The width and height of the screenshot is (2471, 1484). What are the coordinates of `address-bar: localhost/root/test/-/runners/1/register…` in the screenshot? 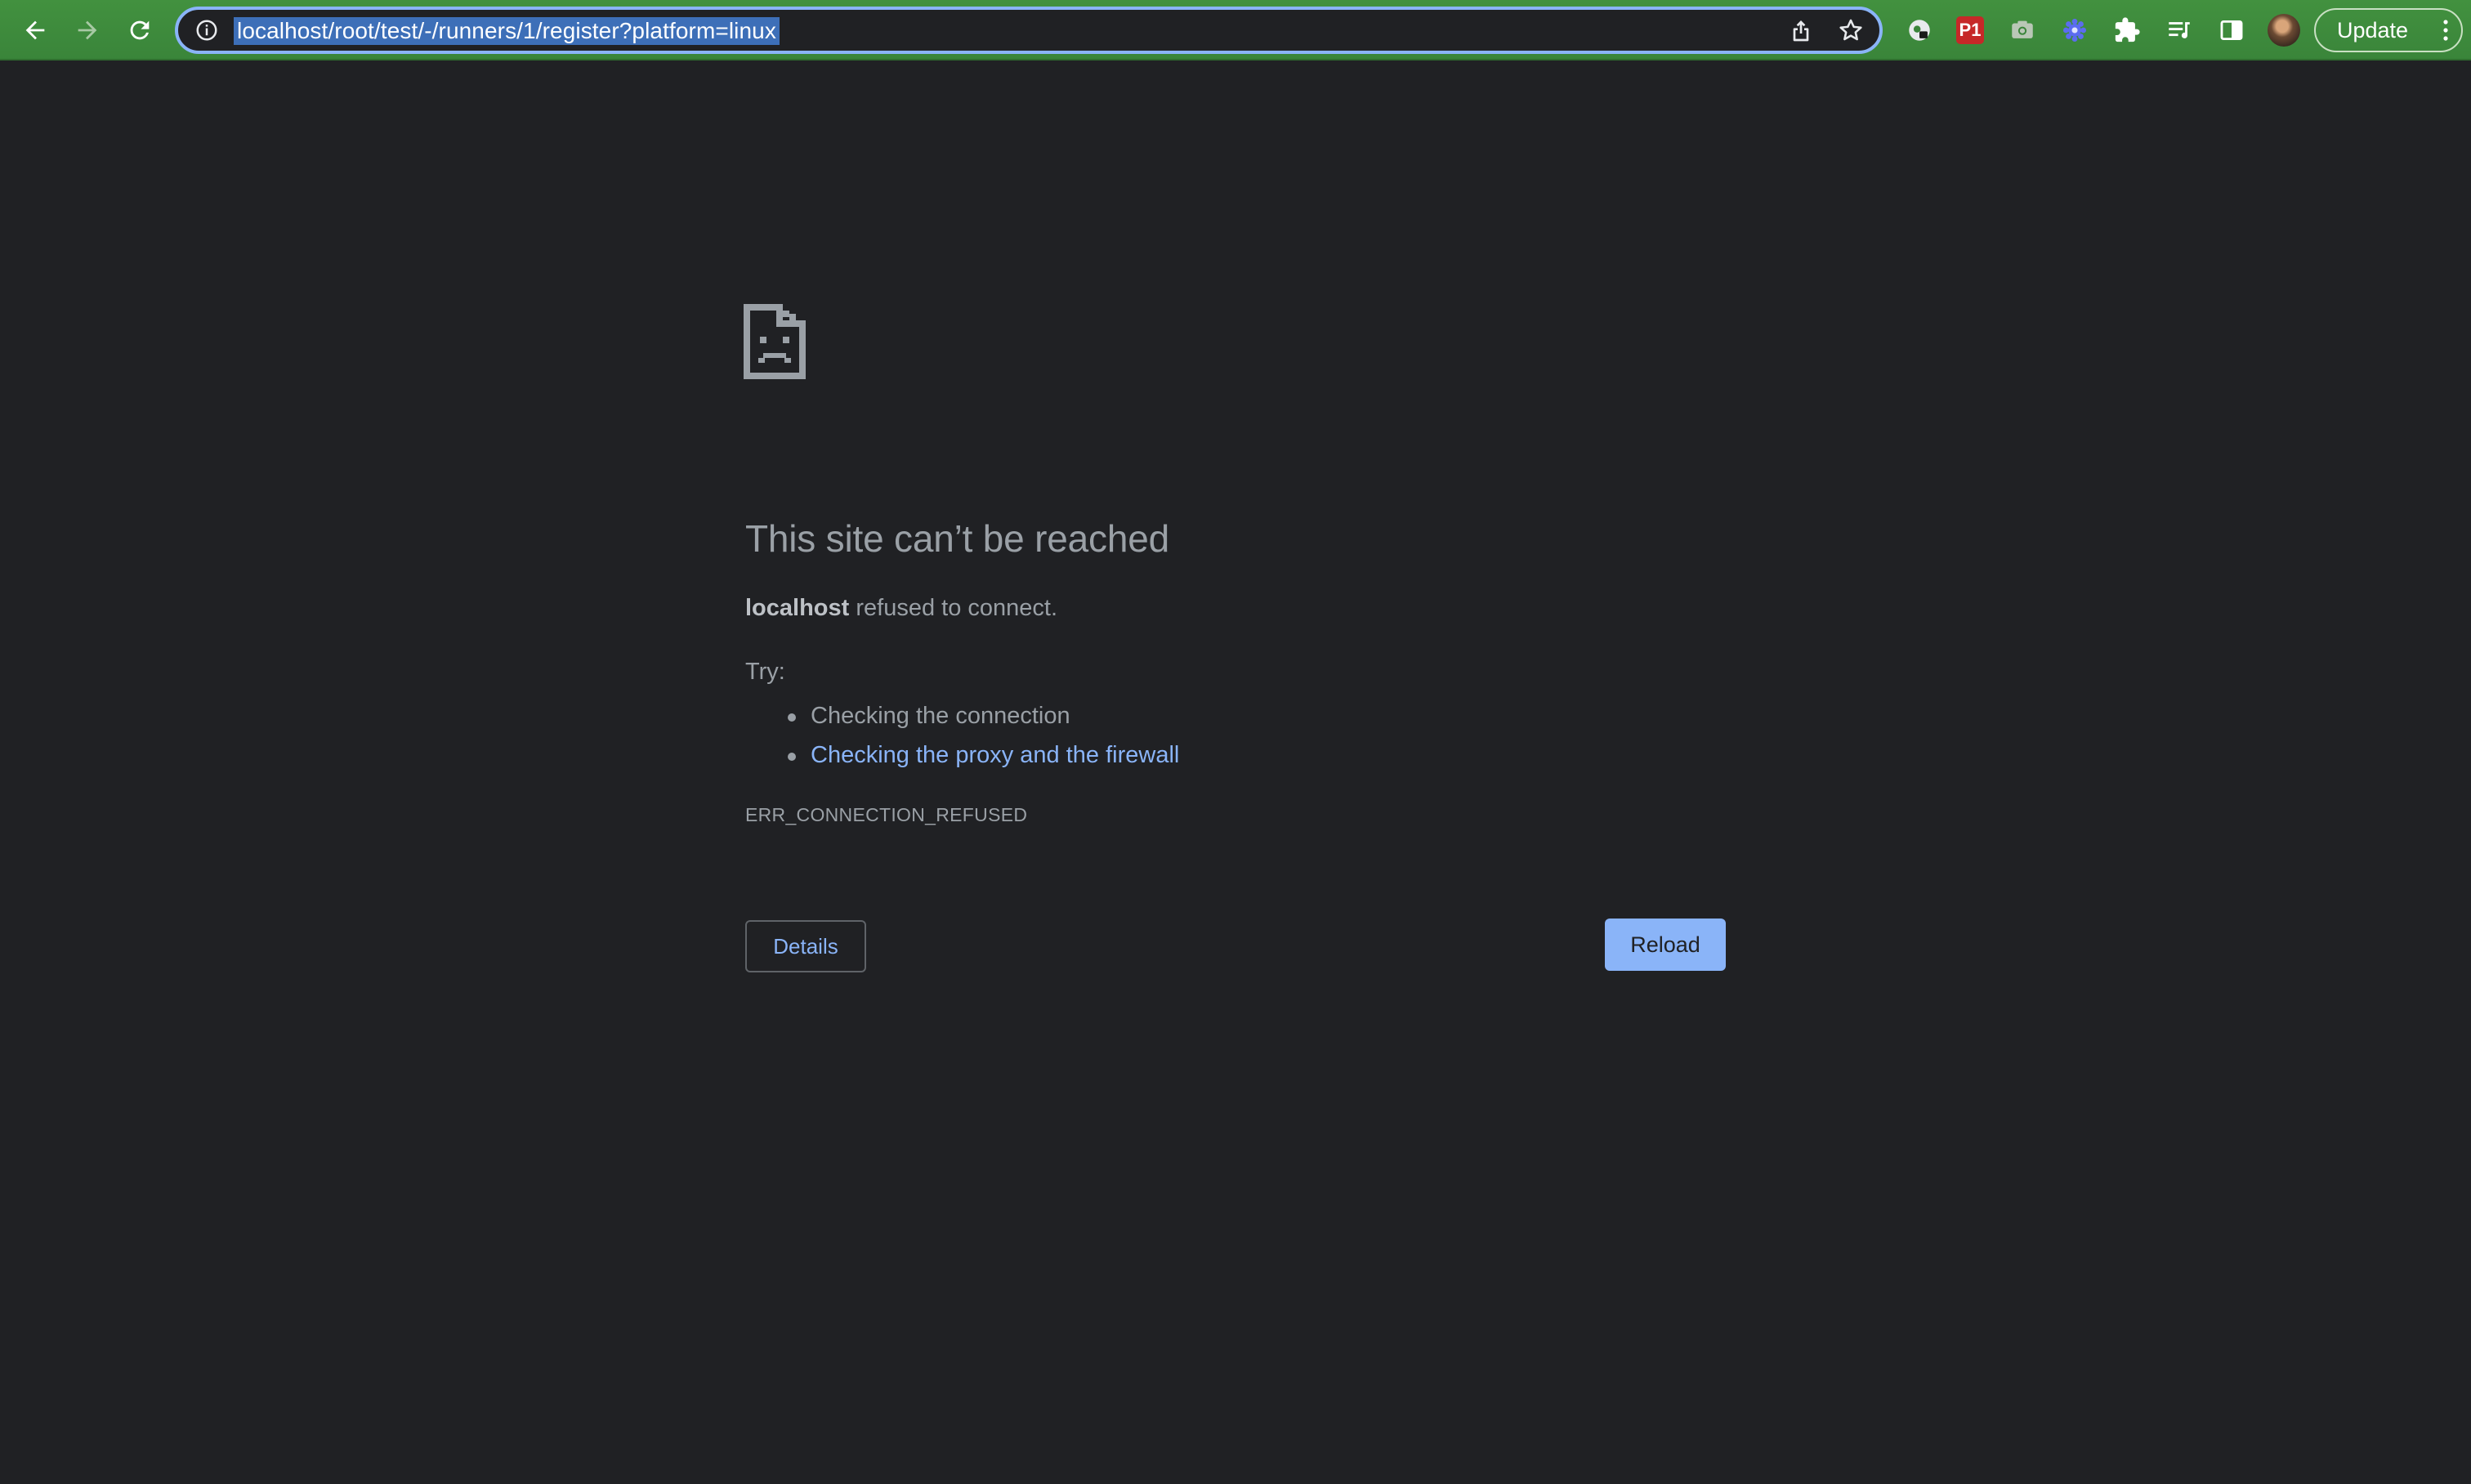 It's located at (1029, 30).